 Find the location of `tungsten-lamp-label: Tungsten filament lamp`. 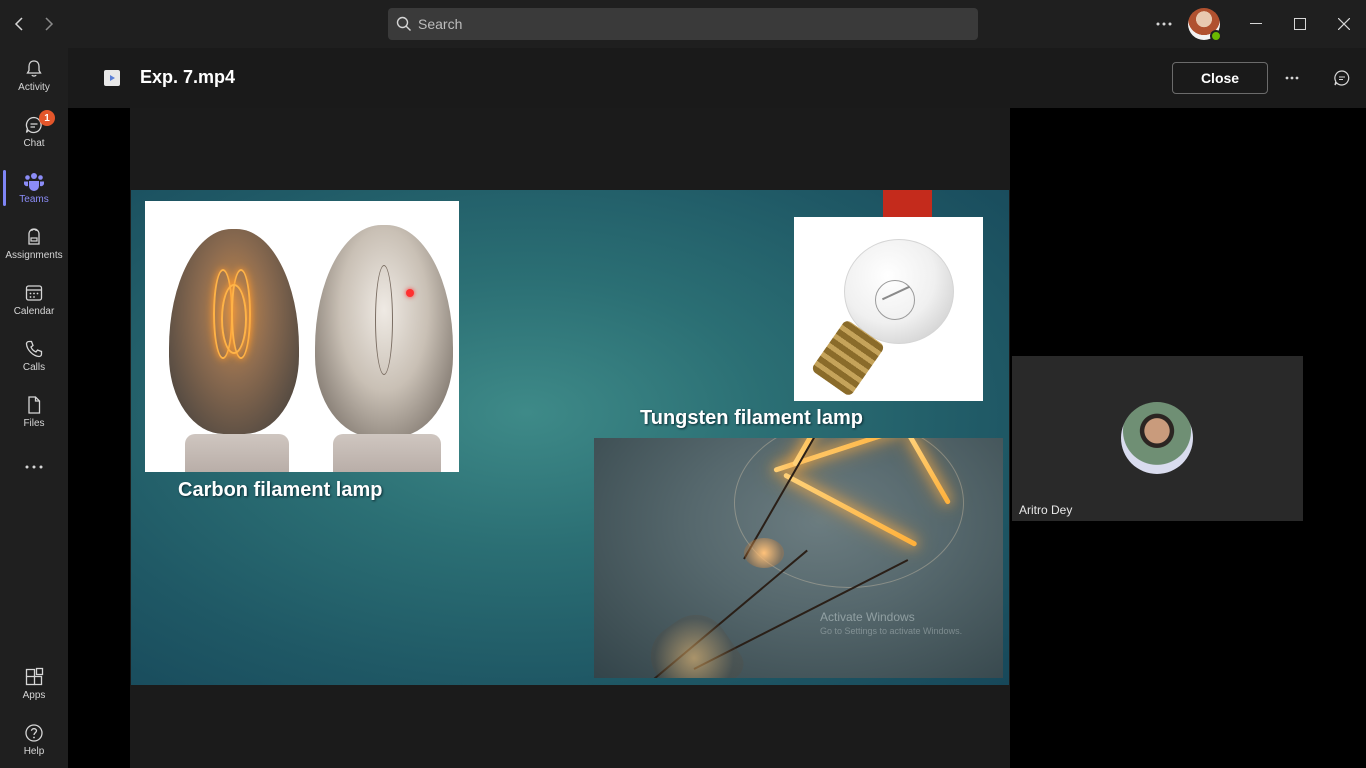

tungsten-lamp-label: Tungsten filament lamp is located at coordinates (751, 418).